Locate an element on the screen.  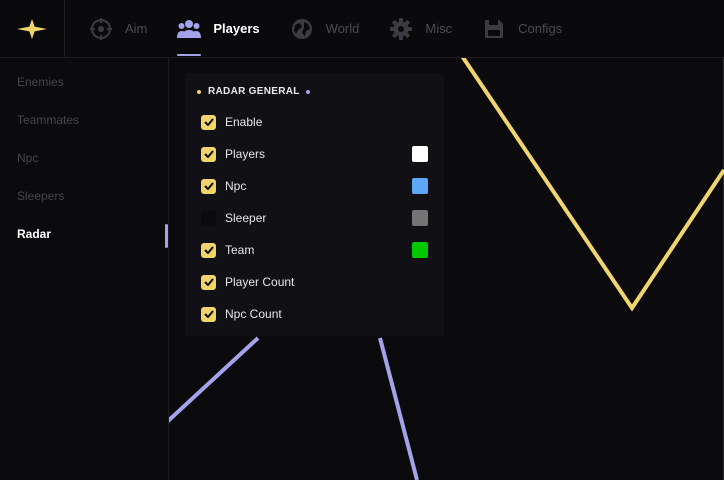
option-players: Players is located at coordinates (315, 154).